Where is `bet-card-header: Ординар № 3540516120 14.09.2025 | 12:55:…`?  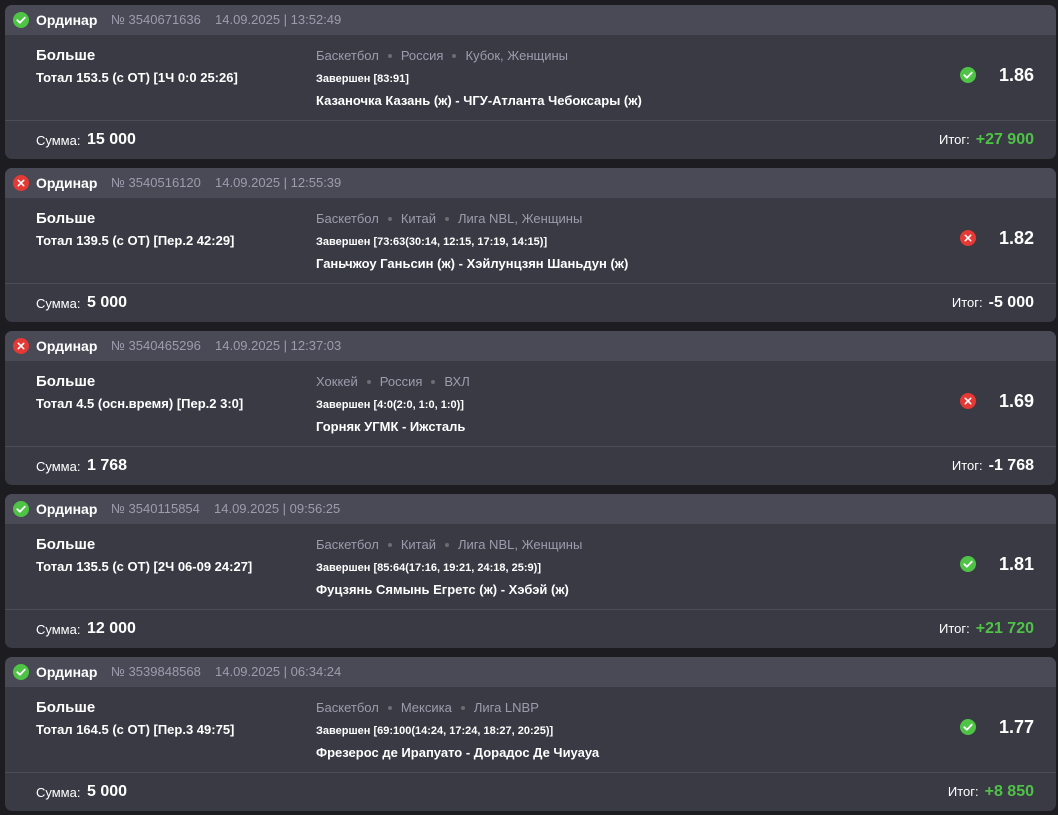 bet-card-header: Ординар № 3540516120 14.09.2025 | 12:55:… is located at coordinates (530, 183).